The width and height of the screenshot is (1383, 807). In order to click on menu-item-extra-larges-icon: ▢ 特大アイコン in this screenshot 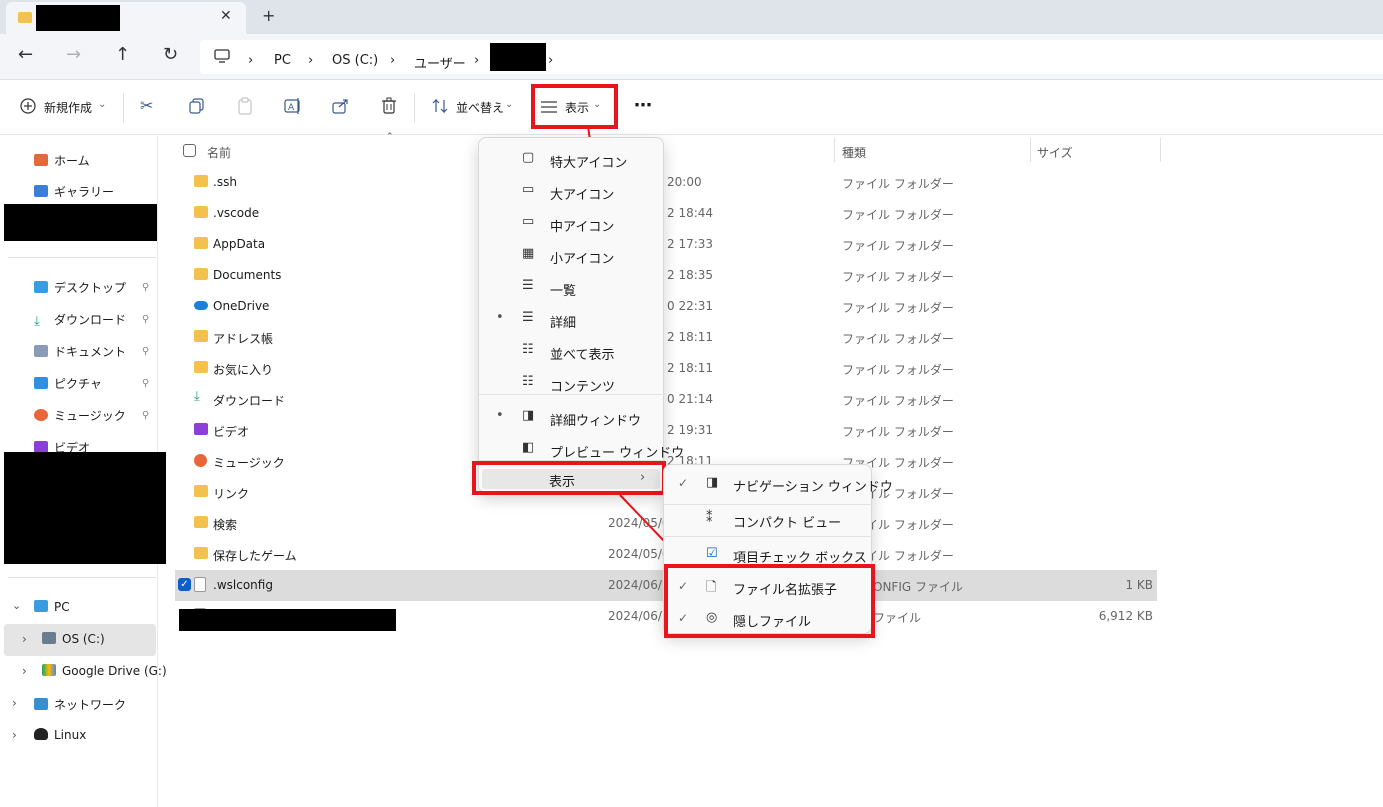, I will do `click(572, 160)`.